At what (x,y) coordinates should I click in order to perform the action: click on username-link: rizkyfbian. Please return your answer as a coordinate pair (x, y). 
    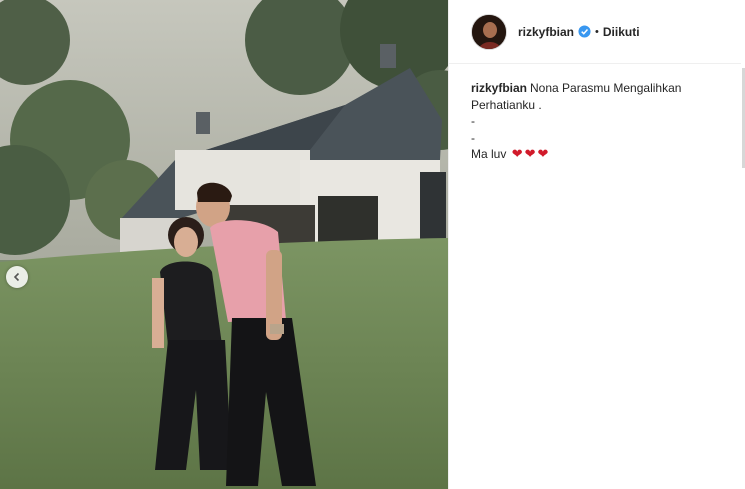
    Looking at the image, I should click on (546, 32).